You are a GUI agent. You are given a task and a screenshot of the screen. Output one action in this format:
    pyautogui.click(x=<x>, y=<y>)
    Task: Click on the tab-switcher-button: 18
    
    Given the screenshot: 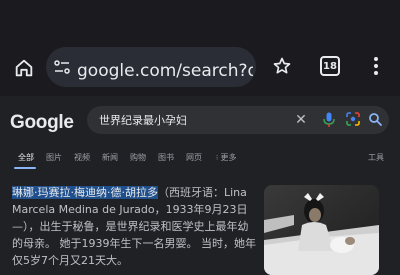 What is the action you would take?
    pyautogui.click(x=330, y=66)
    